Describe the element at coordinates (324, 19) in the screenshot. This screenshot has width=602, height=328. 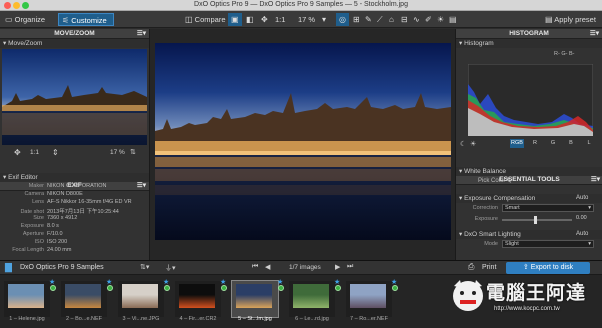
I see `zoom-dropdown: ▾` at that location.